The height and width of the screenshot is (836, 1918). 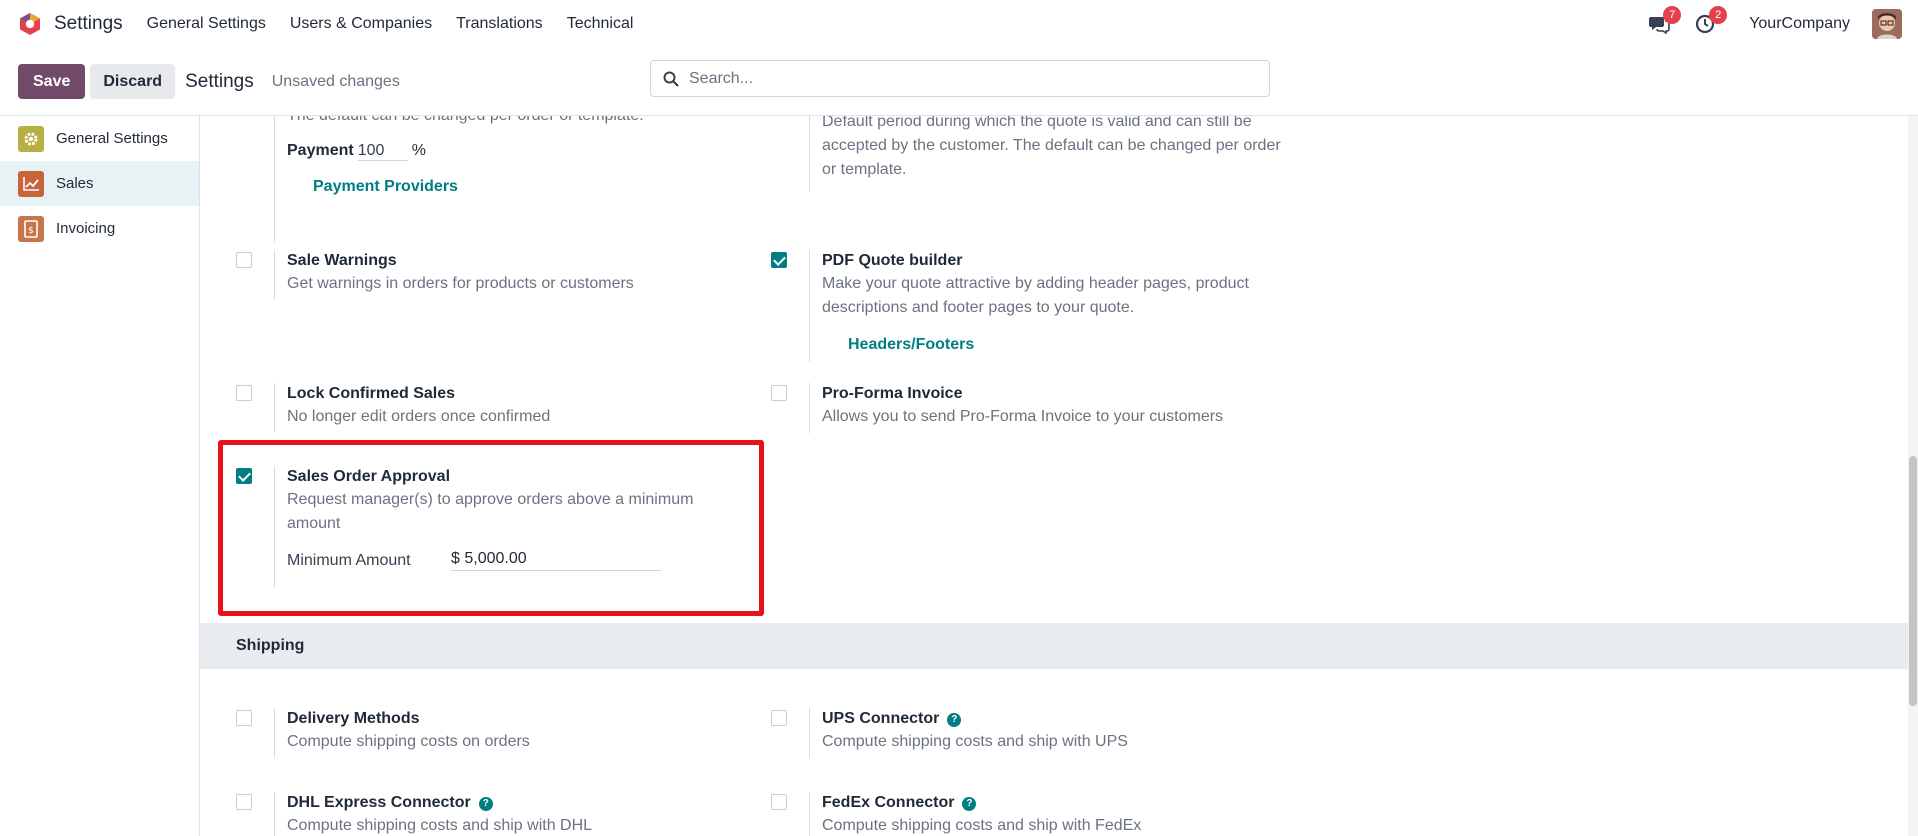 What do you see at coordinates (892, 393) in the screenshot?
I see `setting-title: Pro-Forma Invoice` at bounding box center [892, 393].